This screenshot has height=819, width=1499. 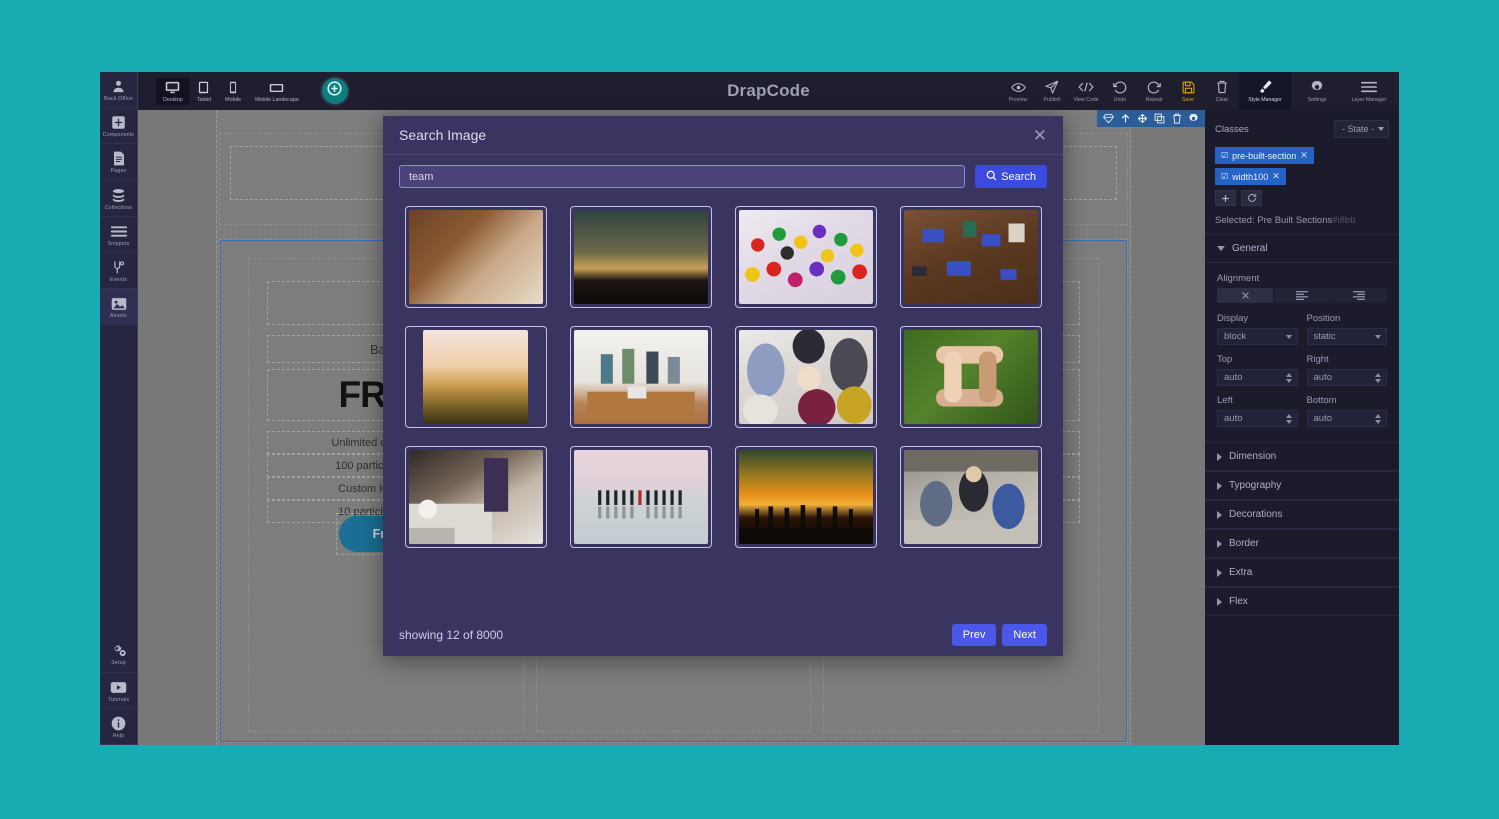 What do you see at coordinates (682, 176) in the screenshot?
I see `search-input` at bounding box center [682, 176].